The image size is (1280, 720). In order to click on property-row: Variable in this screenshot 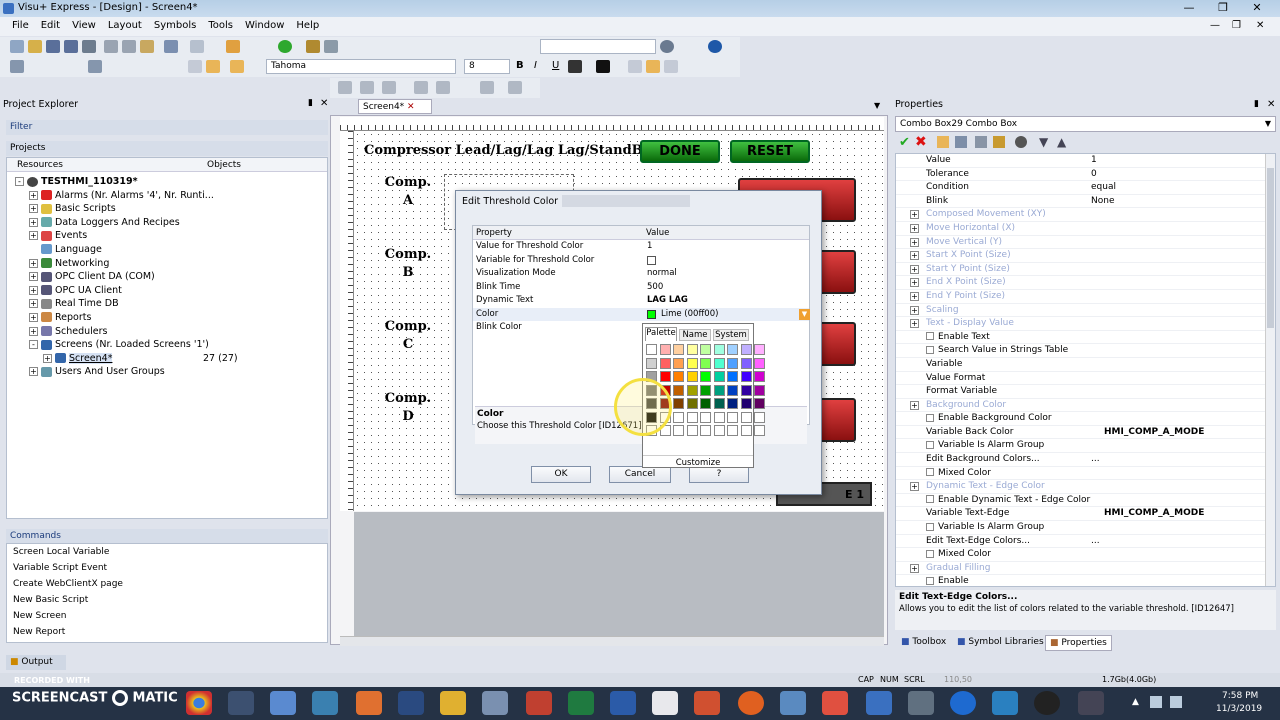, I will do `click(1085, 365)`.